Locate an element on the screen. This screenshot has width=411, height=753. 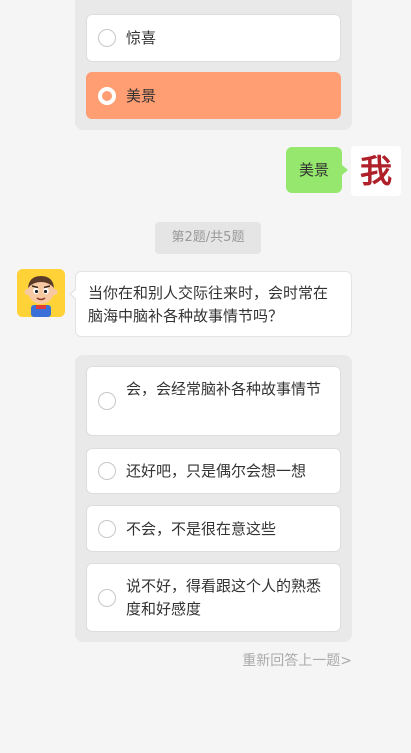
option-3: 不会，不是很在意这些 is located at coordinates (213, 528).